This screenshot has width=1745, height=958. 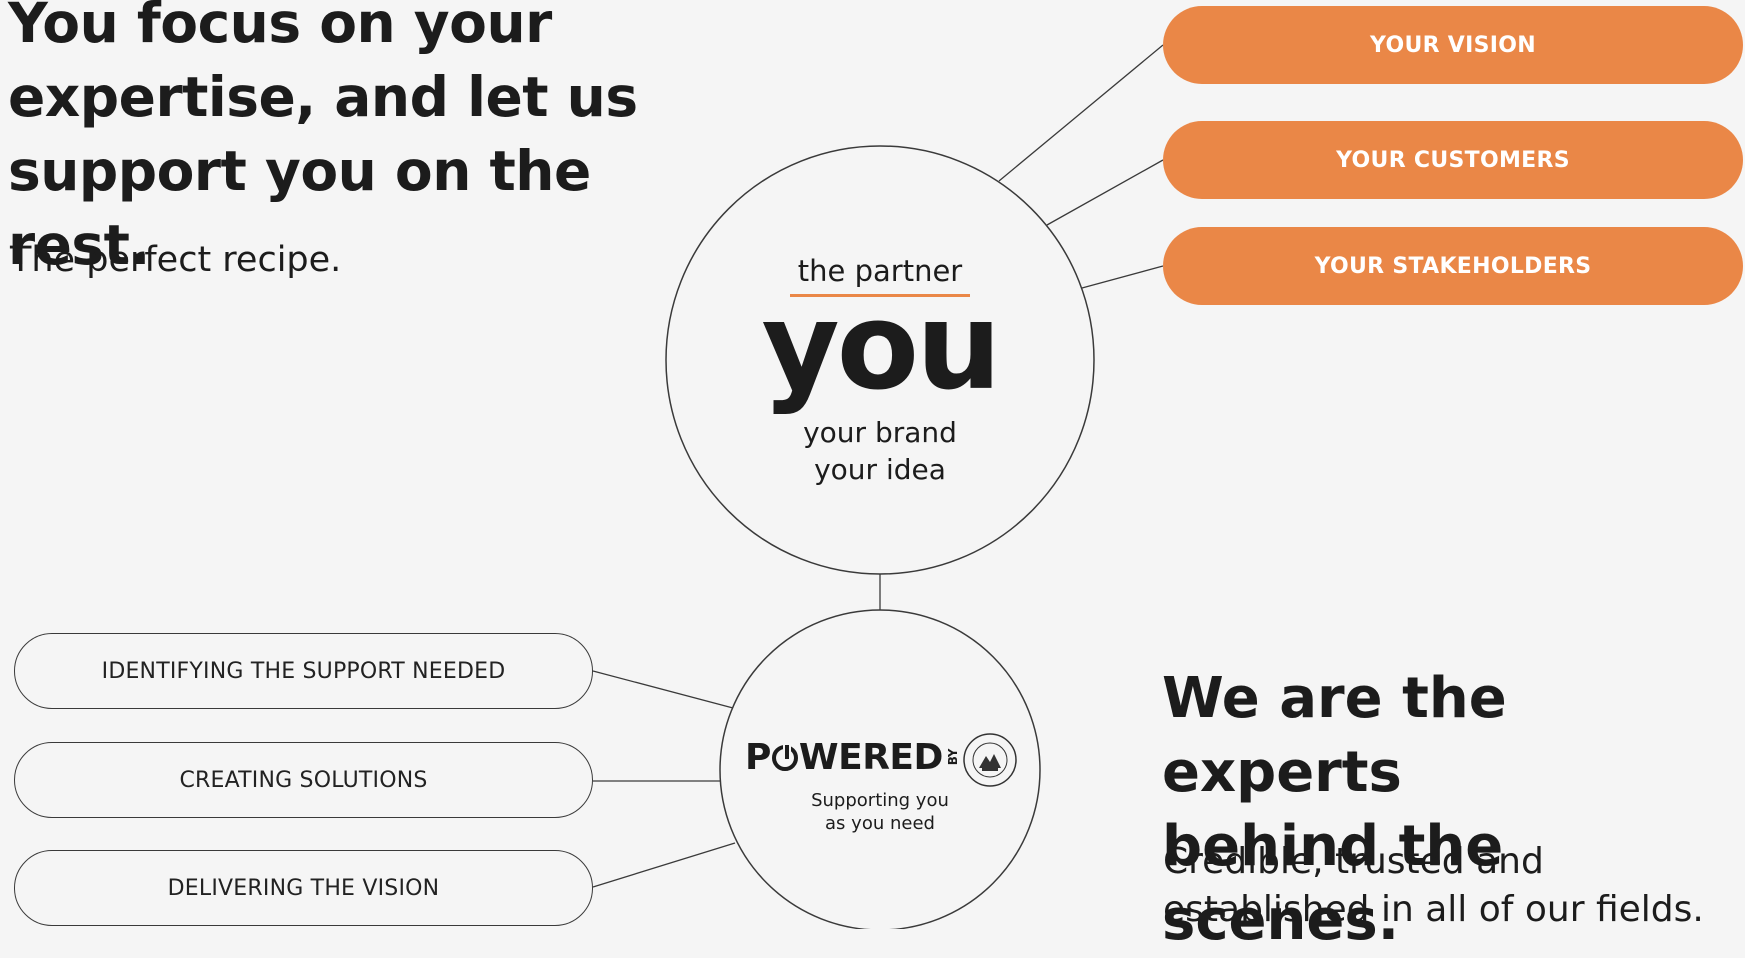 What do you see at coordinates (1334, 735) in the screenshot?
I see `outro-headline-line: We are the experts` at bounding box center [1334, 735].